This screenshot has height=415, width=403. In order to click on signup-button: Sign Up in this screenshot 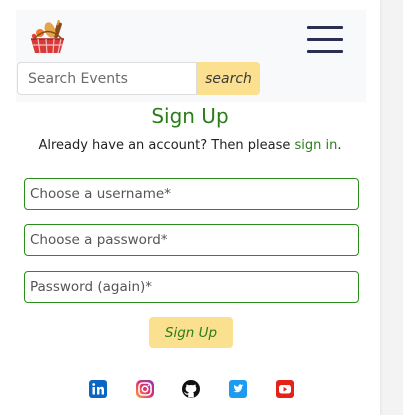, I will do `click(191, 332)`.